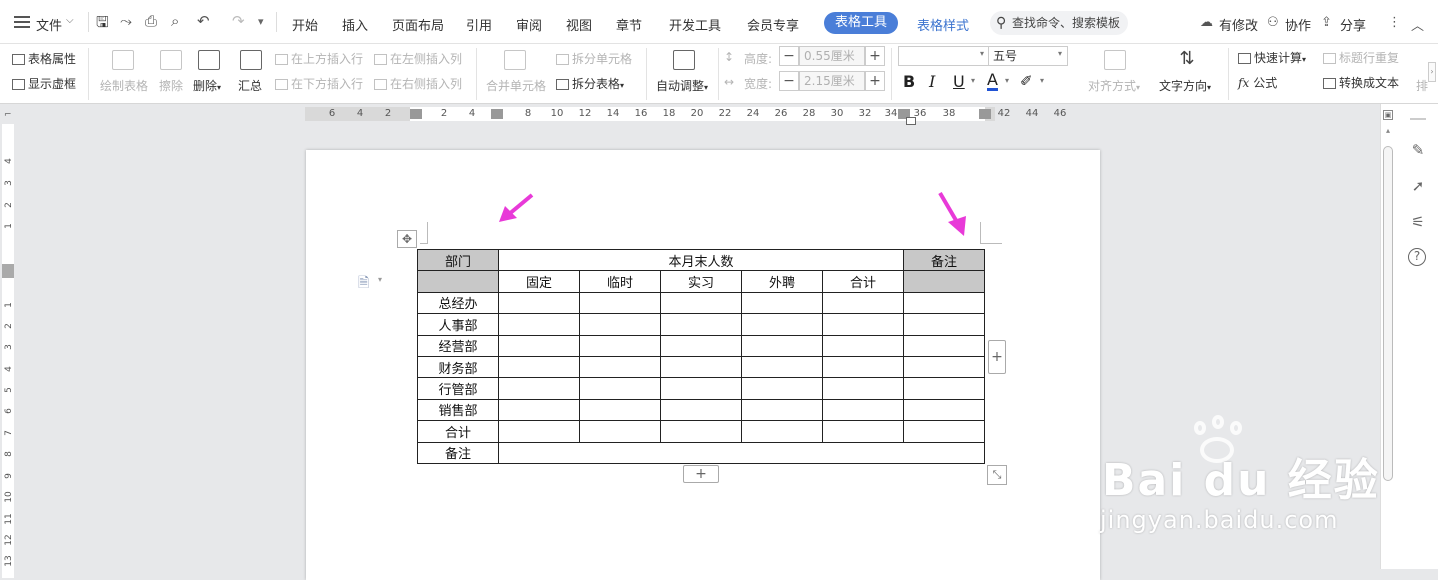 The image size is (1438, 580). Describe the element at coordinates (1353, 24) in the screenshot. I see `share-button: 分享` at that location.